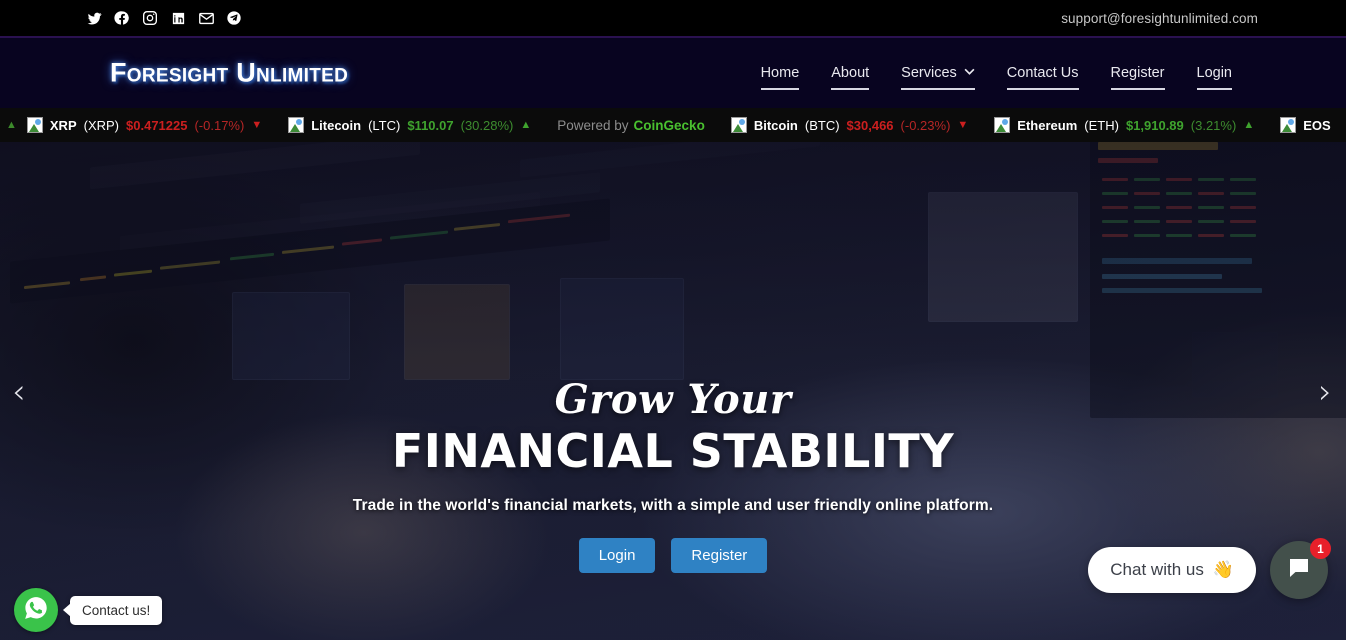  Describe the element at coordinates (384, 125) in the screenshot. I see `coin-symbol: (LTC)` at that location.